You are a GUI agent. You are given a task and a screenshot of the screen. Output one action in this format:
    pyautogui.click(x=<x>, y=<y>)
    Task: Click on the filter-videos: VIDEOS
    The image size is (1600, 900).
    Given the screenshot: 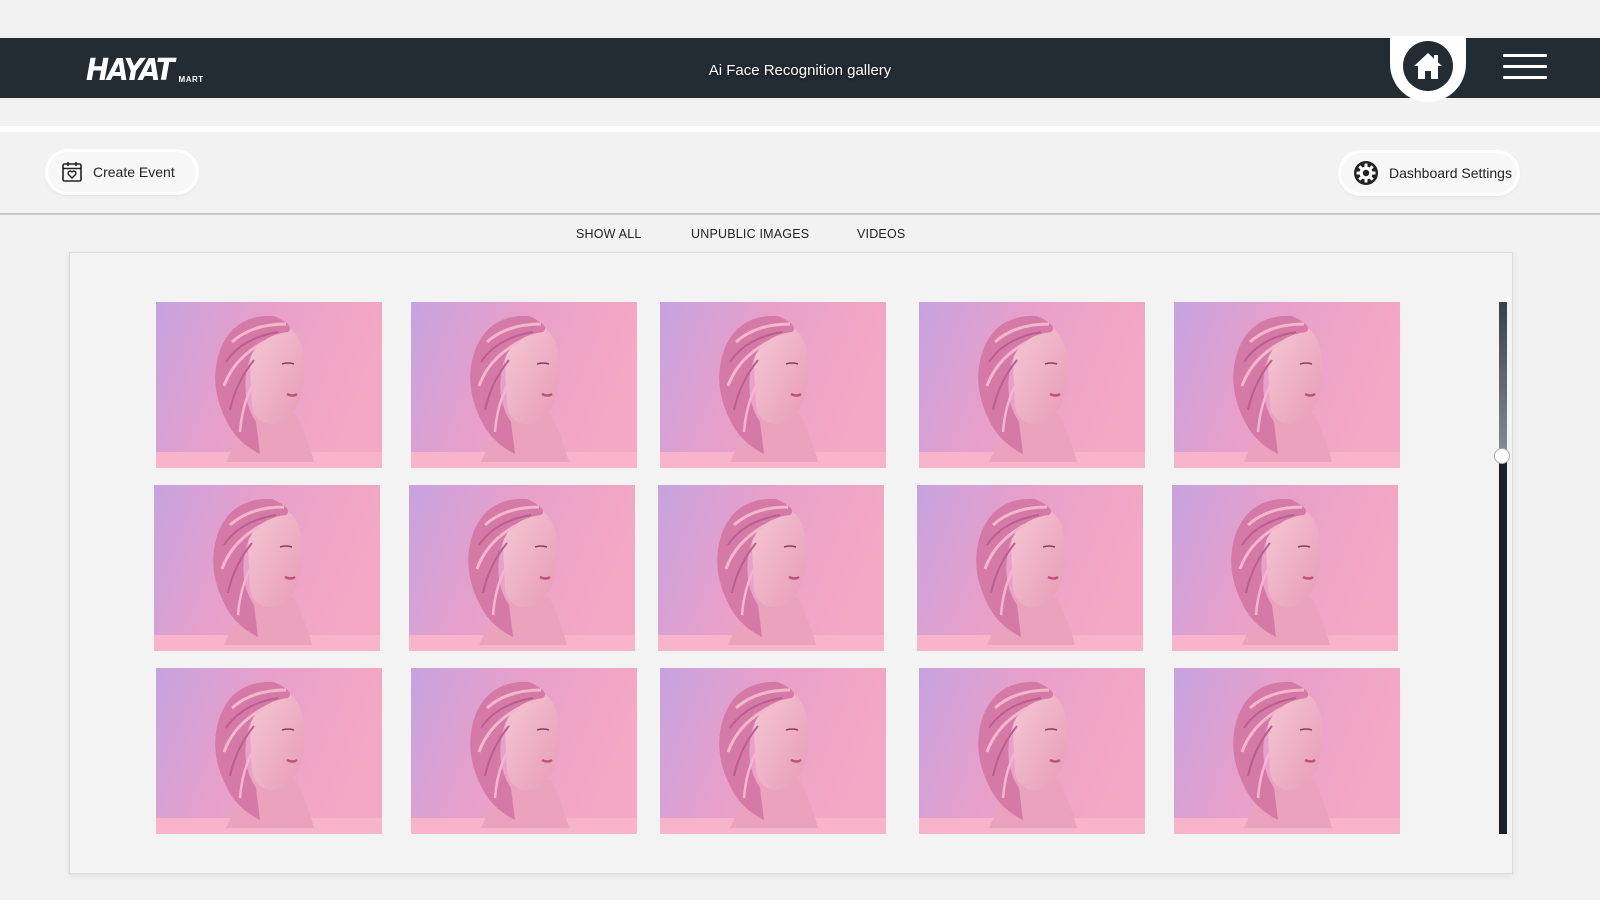 What is the action you would take?
    pyautogui.click(x=881, y=234)
    